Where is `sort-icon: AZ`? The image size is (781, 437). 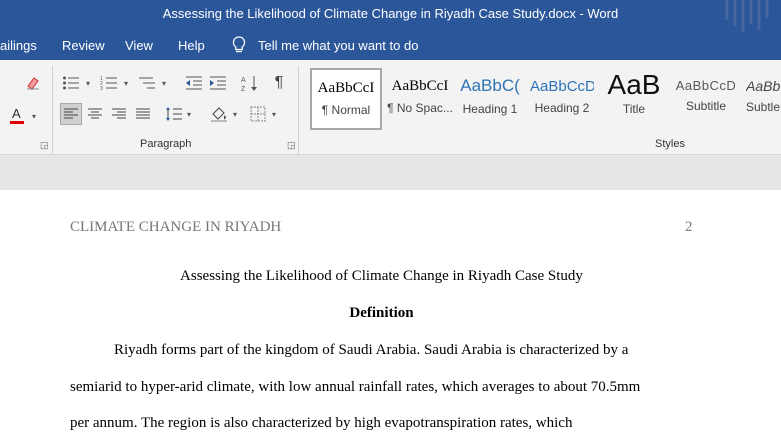 sort-icon: AZ is located at coordinates (250, 83).